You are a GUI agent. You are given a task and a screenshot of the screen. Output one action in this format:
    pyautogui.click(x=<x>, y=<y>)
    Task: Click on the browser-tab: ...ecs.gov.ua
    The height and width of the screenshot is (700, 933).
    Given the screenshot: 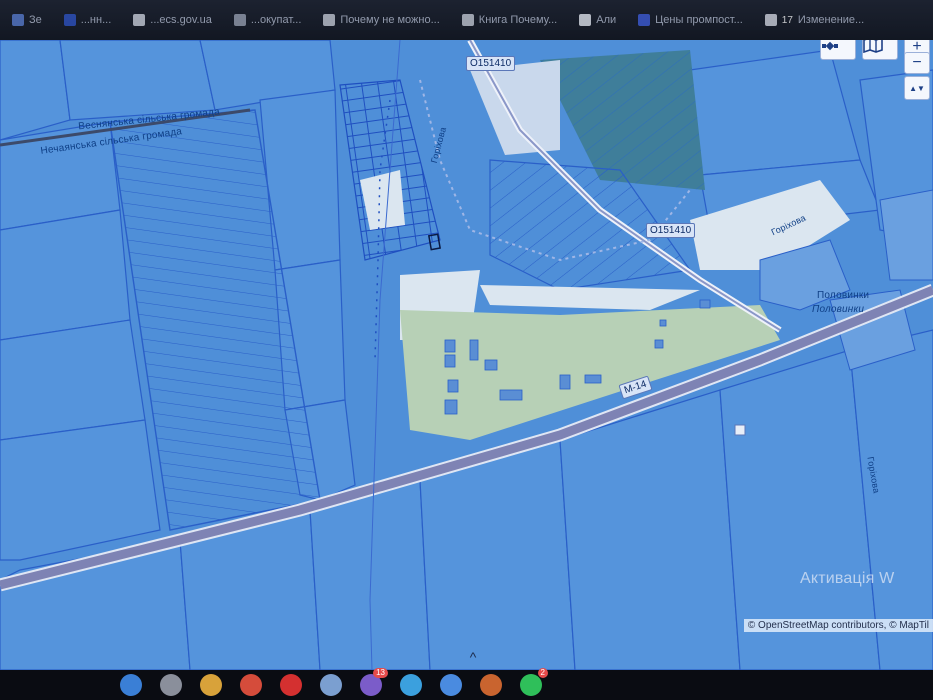 What is the action you would take?
    pyautogui.click(x=172, y=20)
    